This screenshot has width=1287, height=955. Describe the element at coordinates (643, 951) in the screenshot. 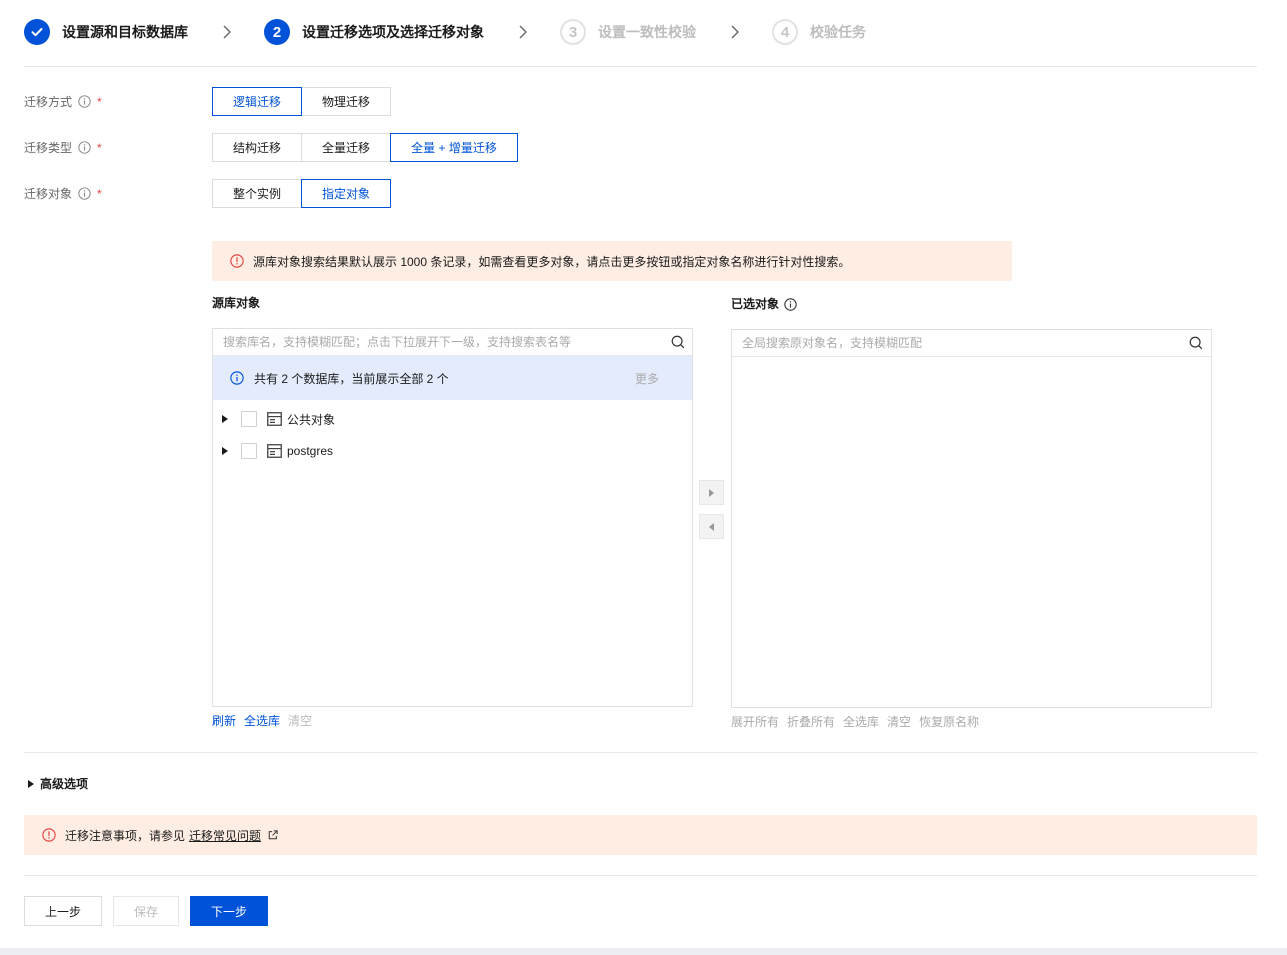

I see `page-bottom-bar` at that location.